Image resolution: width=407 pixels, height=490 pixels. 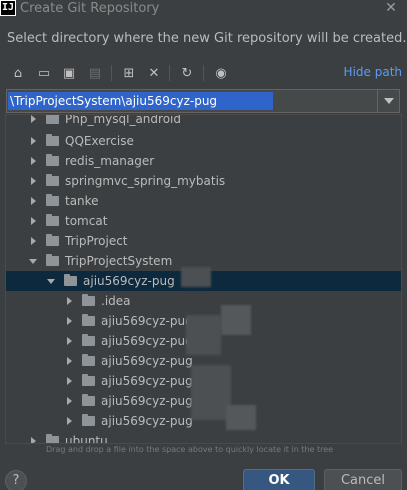 I want to click on tree-item-label: springmvc_spring_mybatis, so click(x=145, y=181).